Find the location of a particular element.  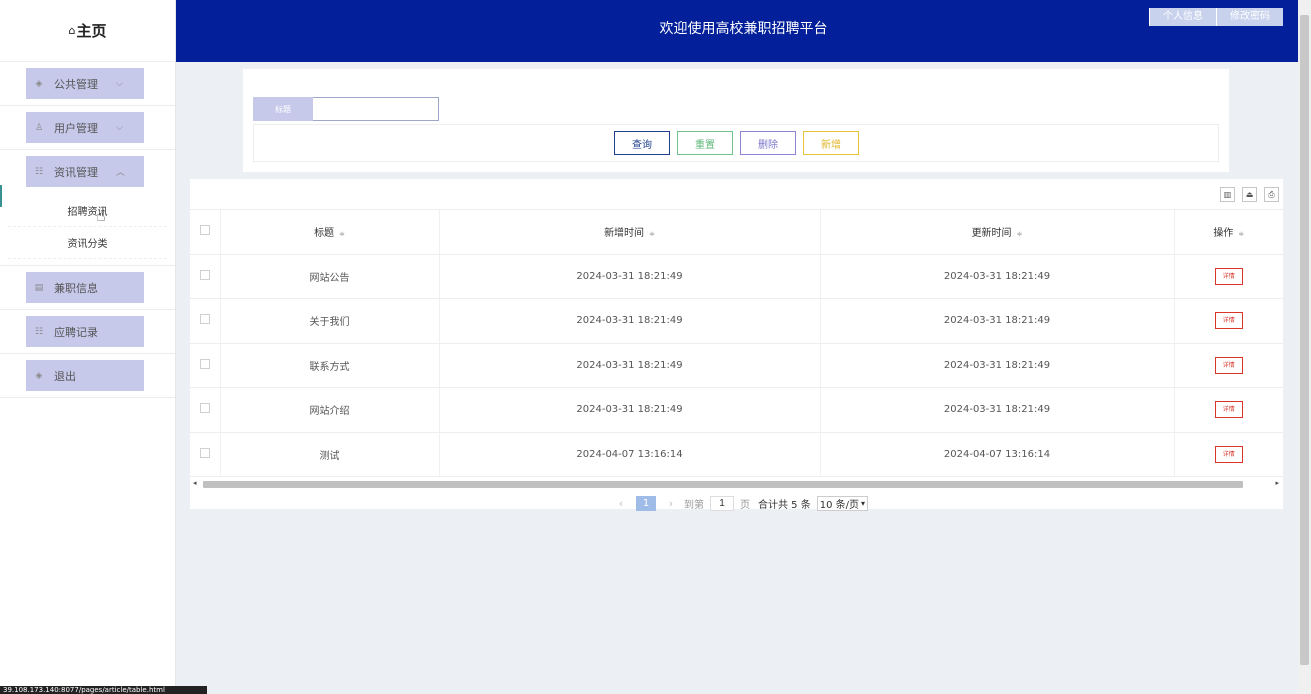

scroll-left-icon: ◂ is located at coordinates (195, 483).